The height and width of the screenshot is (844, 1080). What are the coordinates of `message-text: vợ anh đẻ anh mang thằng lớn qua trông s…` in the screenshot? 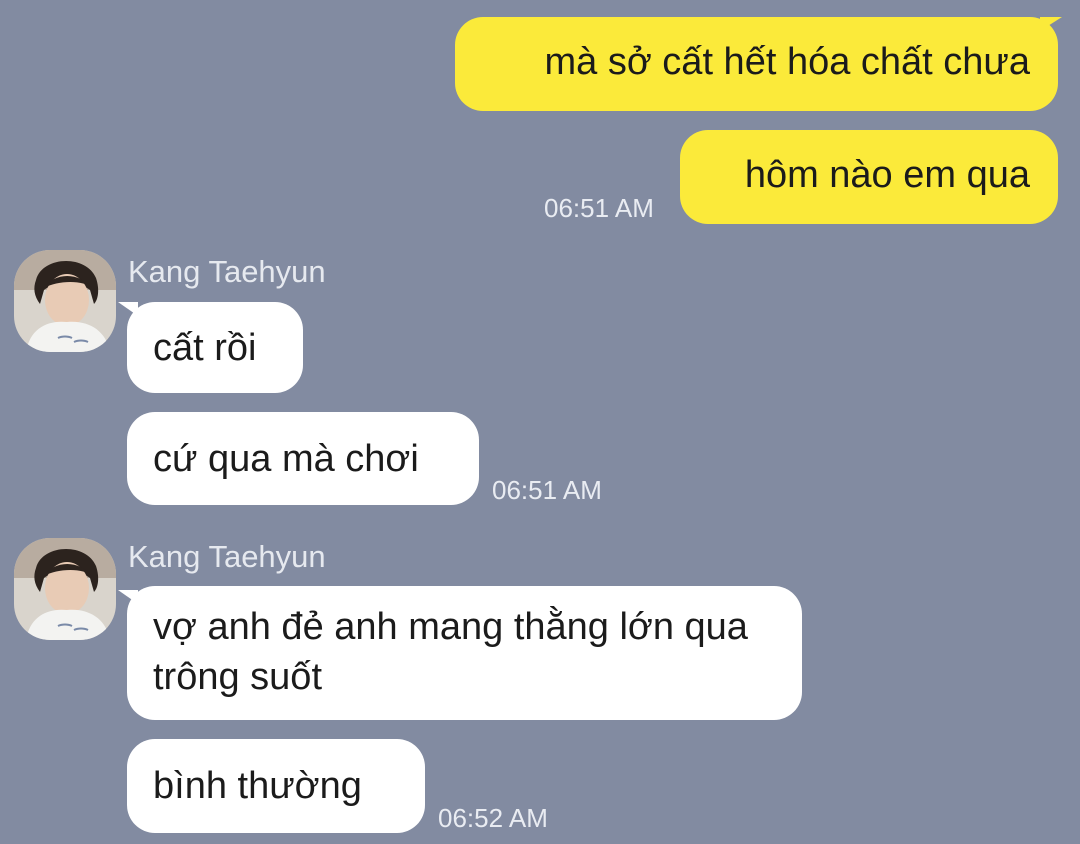 It's located at (450, 652).